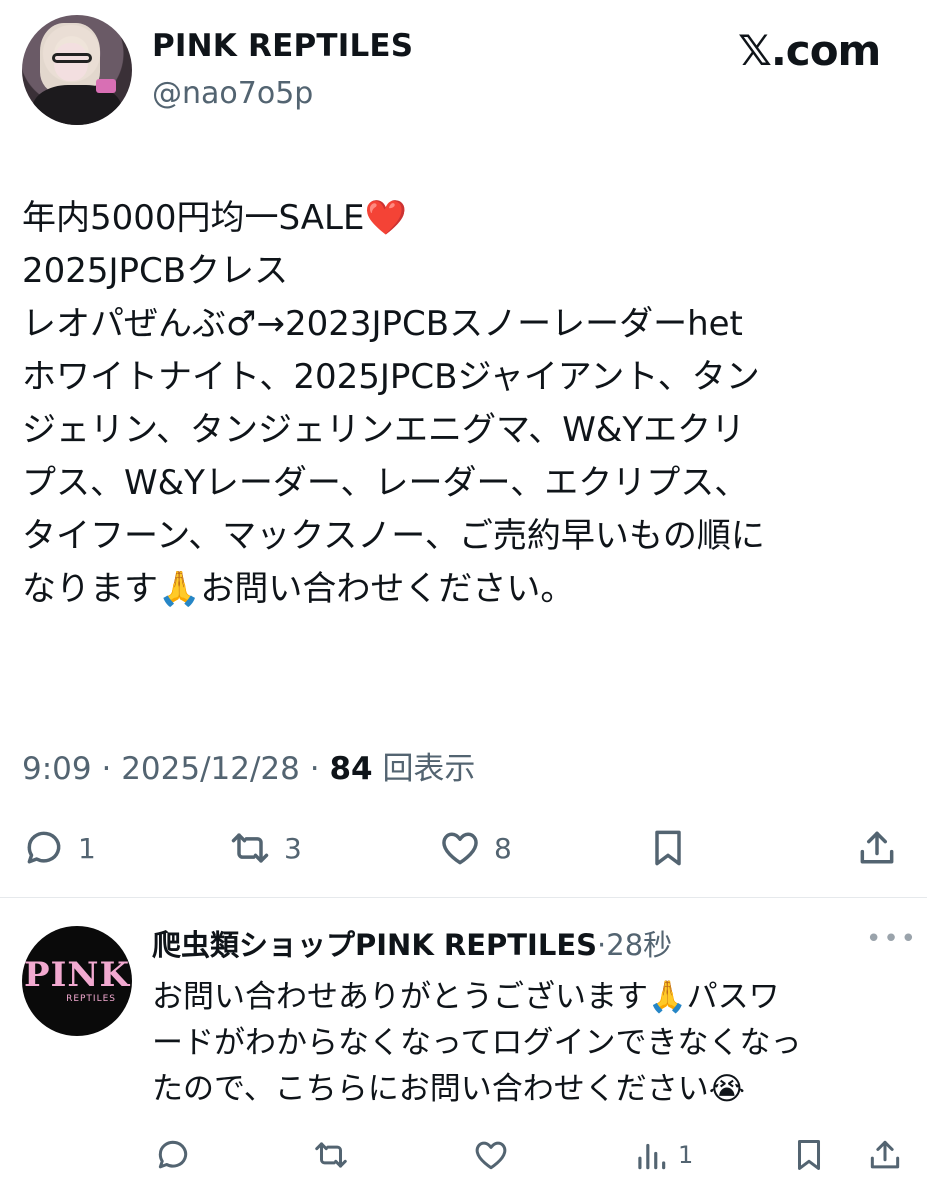 This screenshot has width=927, height=1200. I want to click on like-button: 8, so click(475, 848).